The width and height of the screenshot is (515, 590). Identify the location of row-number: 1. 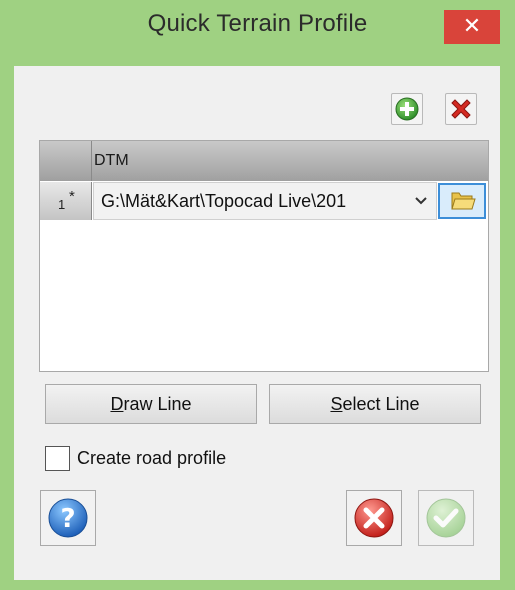
(62, 204).